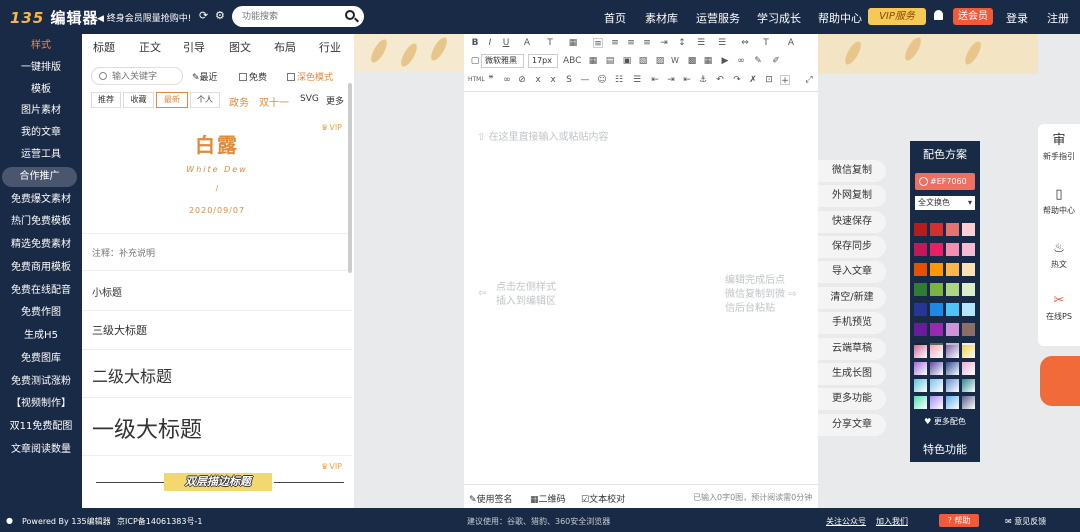 The width and height of the screenshot is (1080, 532). What do you see at coordinates (41, 268) in the screenshot?
I see `sidebar-item-commercial-templates: 免费商用模板` at bounding box center [41, 268].